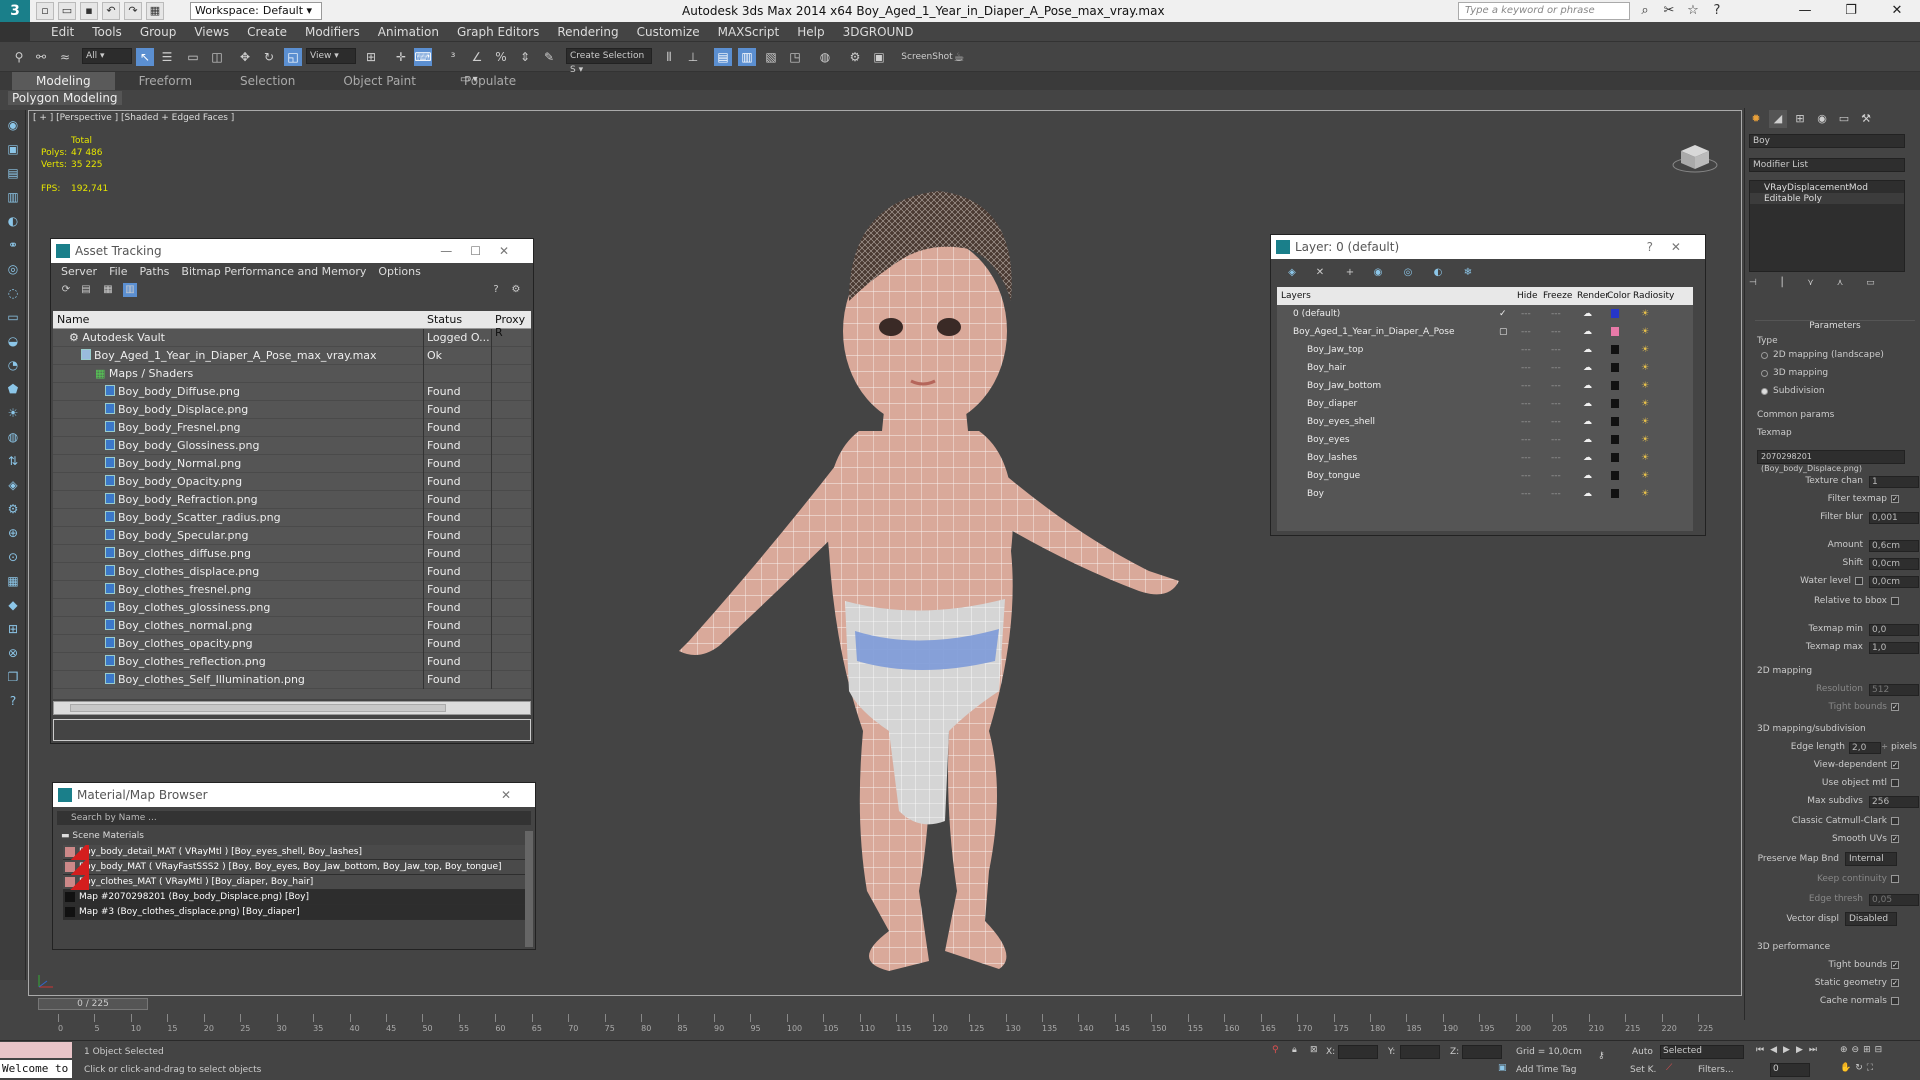 This screenshot has width=1920, height=1080. I want to click on help-search-input: Type a keyword or phrase, so click(1544, 11).